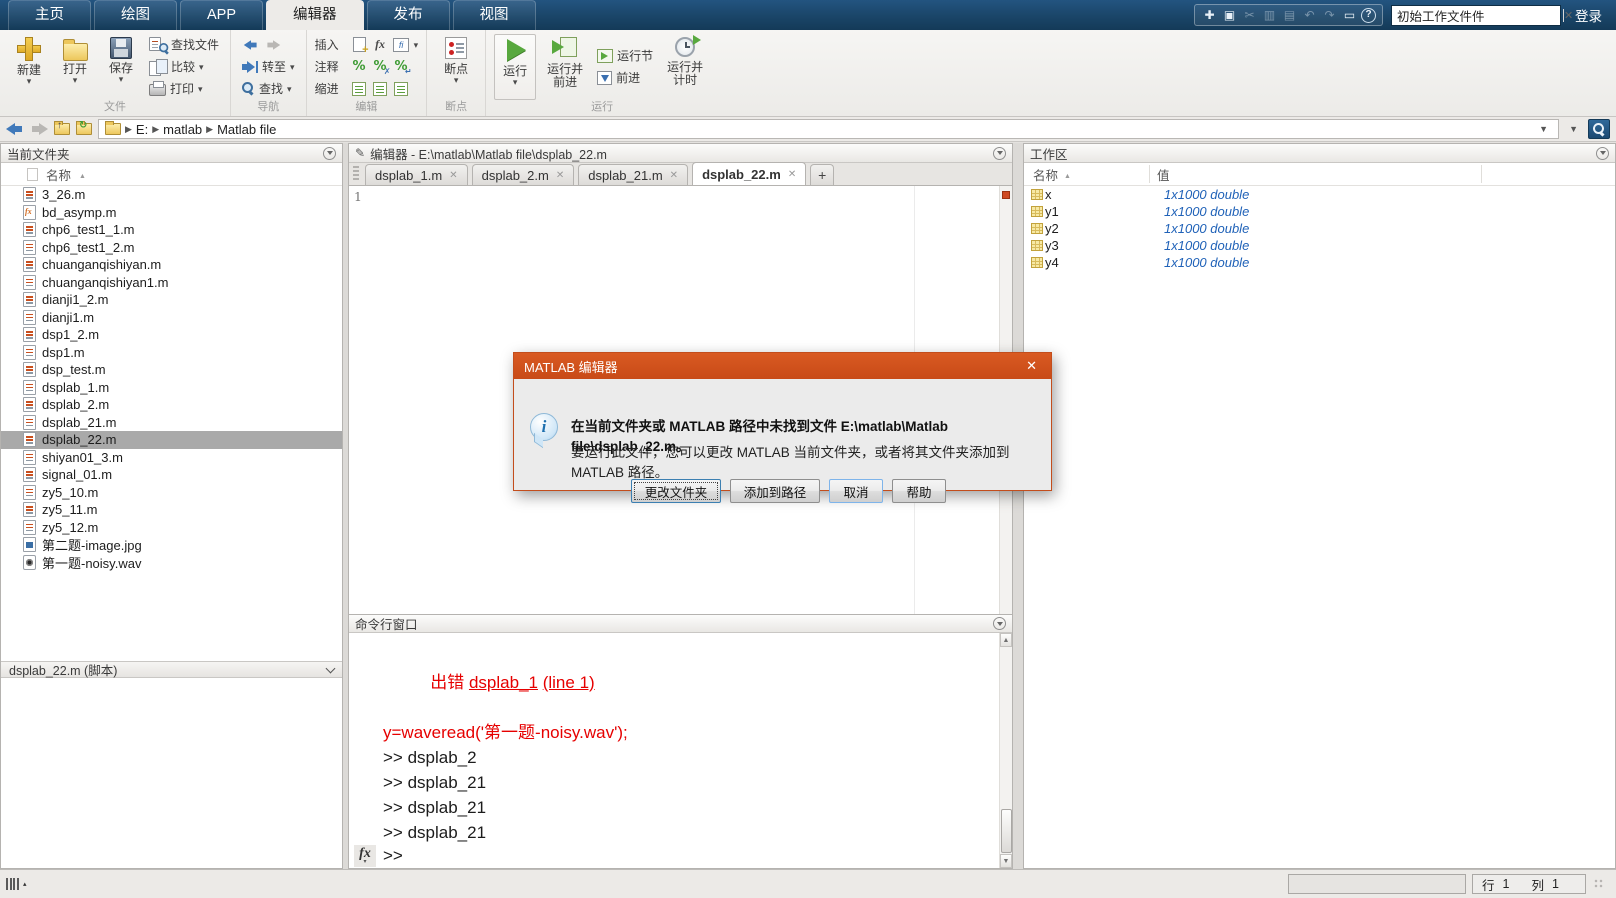  What do you see at coordinates (749, 173) in the screenshot?
I see `editor-tab: dsplab_22.m ✕` at bounding box center [749, 173].